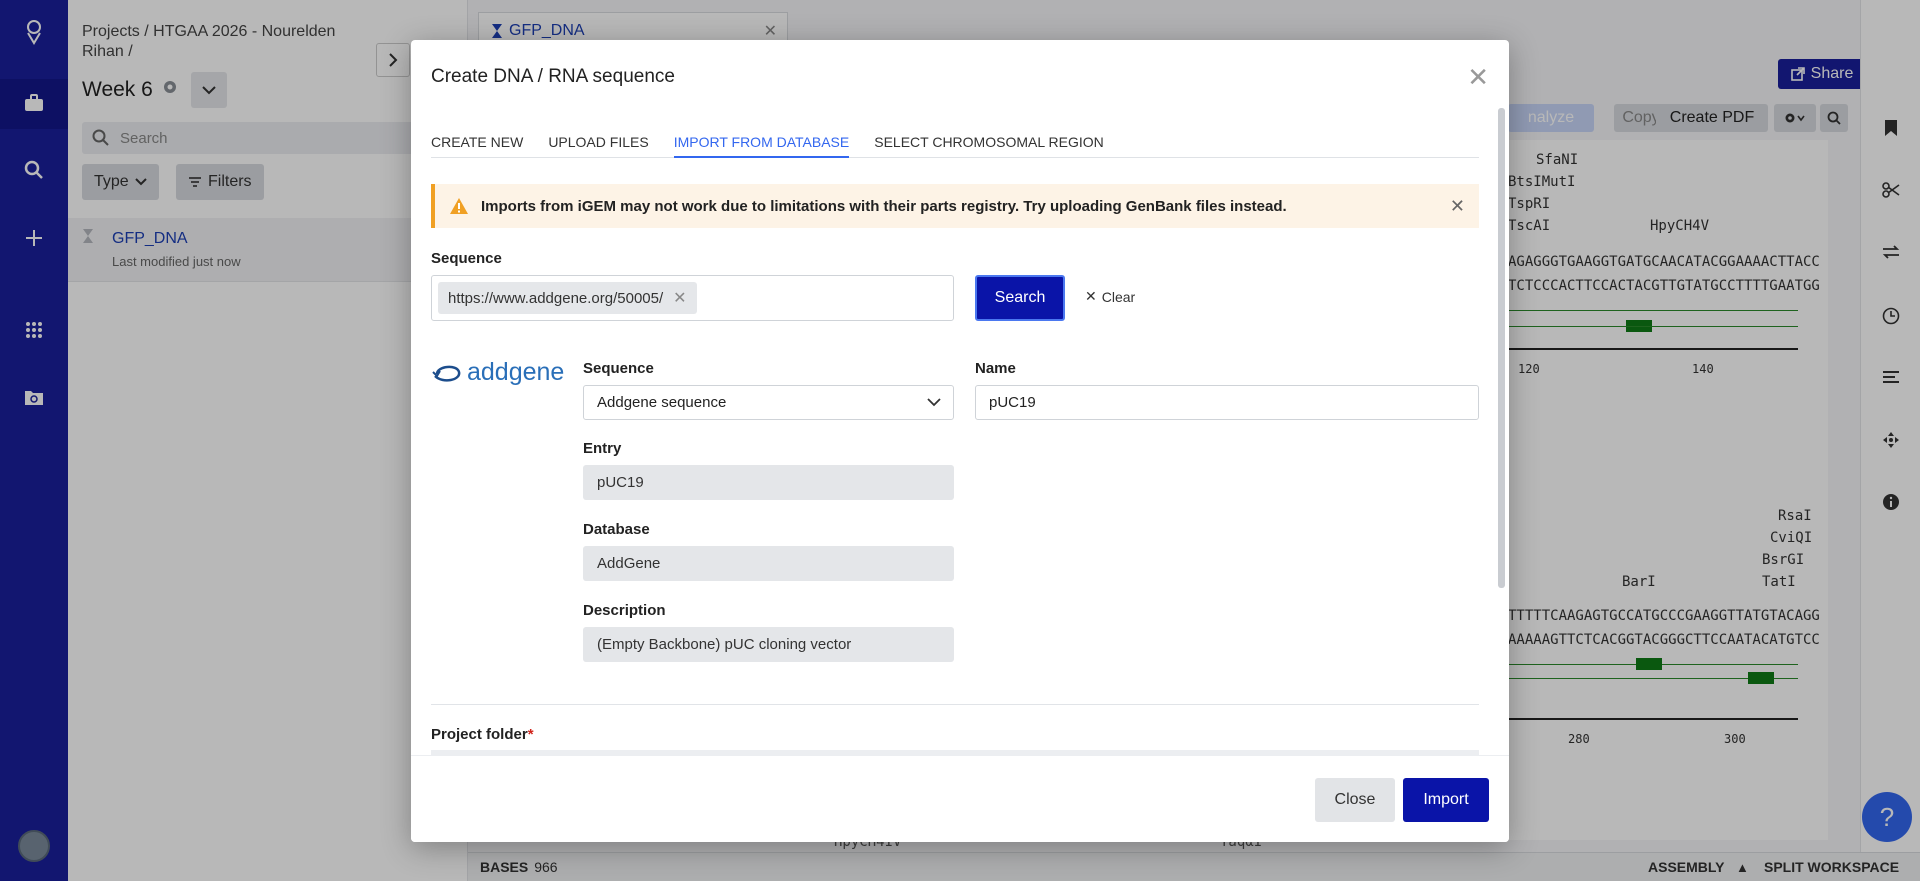 The image size is (1920, 881). Describe the element at coordinates (995, 368) in the screenshot. I see `name-field-label: Name` at that location.